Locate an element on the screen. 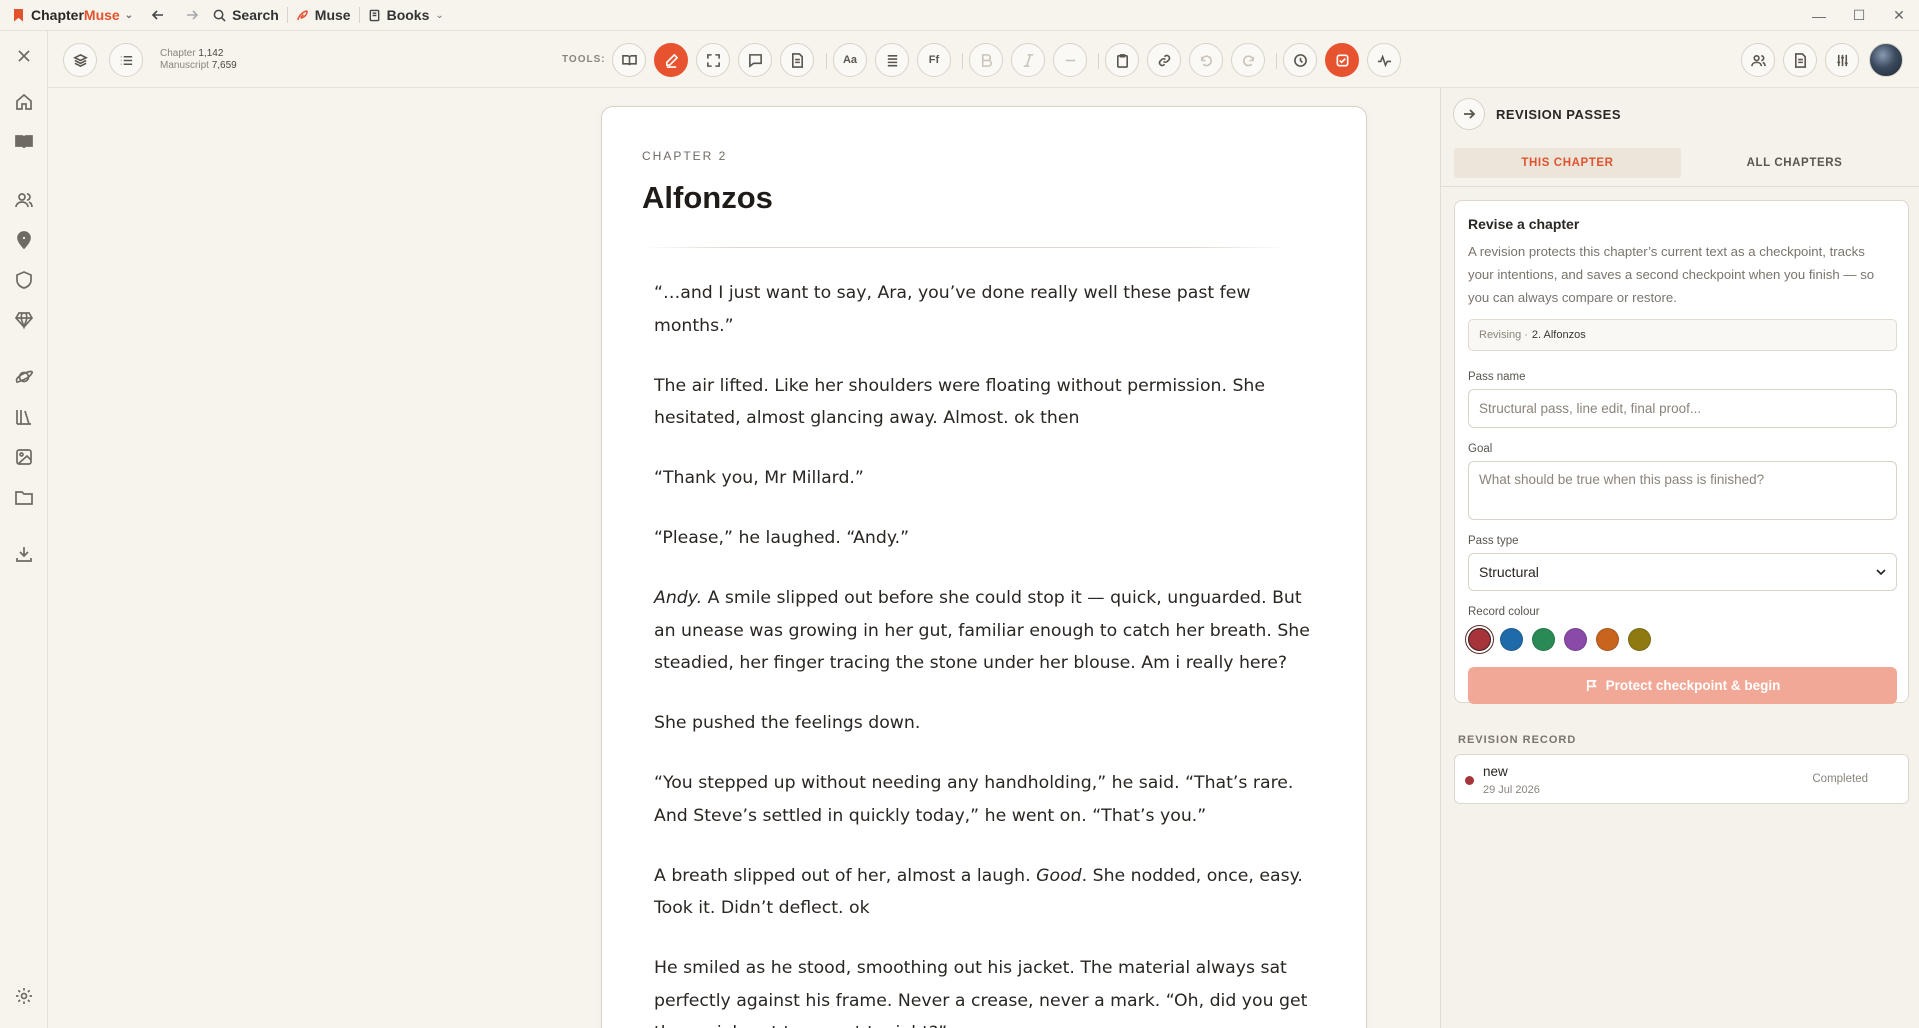 The height and width of the screenshot is (1028, 1919). minimize-icon: — is located at coordinates (1819, 15).